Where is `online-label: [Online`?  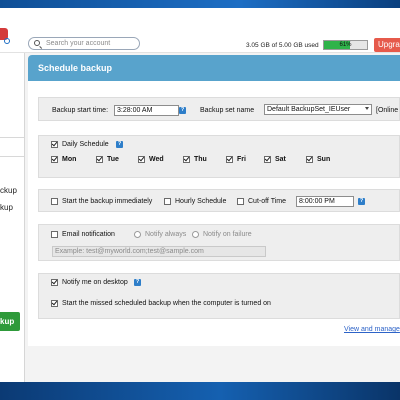 online-label: [Online is located at coordinates (387, 110).